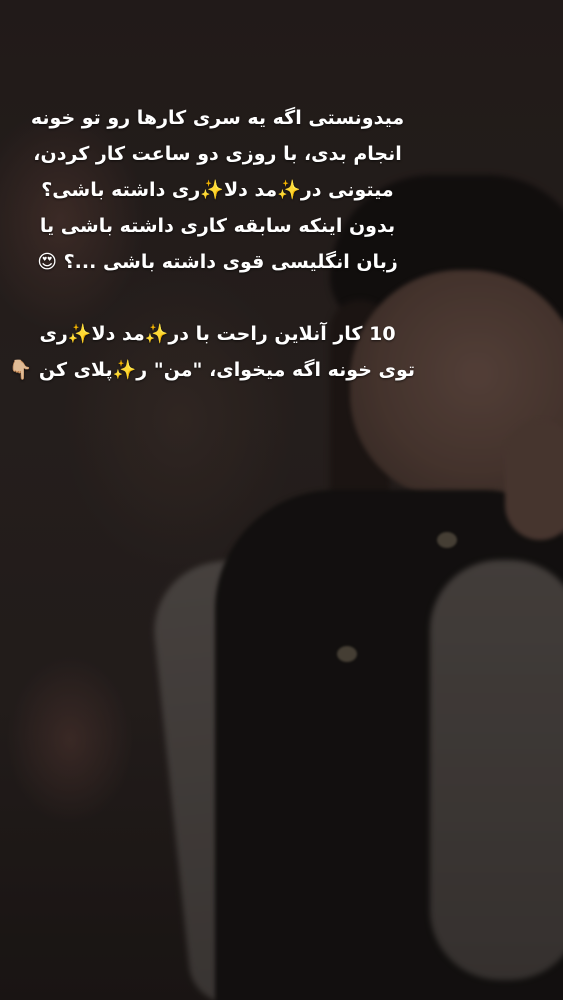  What do you see at coordinates (217, 226) in the screenshot?
I see `caption-line: بدون اینکه سابقه کاری داشته باشی یا` at bounding box center [217, 226].